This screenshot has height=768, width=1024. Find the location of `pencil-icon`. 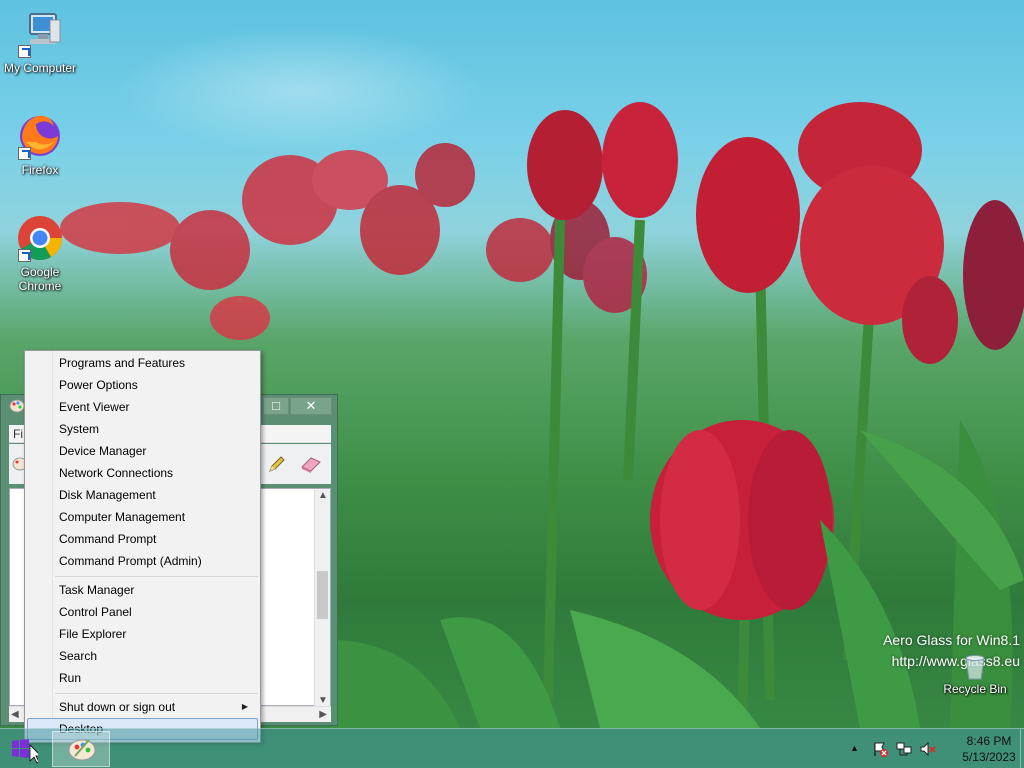

pencil-icon is located at coordinates (277, 464).